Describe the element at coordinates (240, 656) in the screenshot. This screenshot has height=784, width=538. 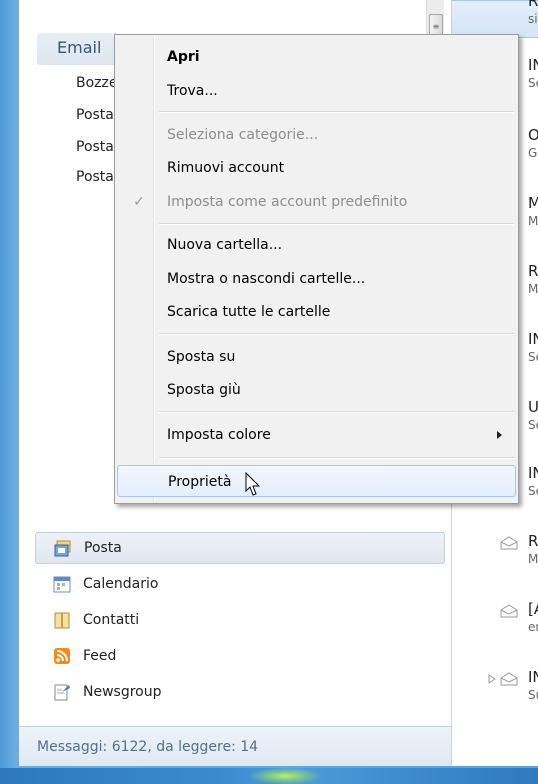
I see `nav-item-feed: Feed` at that location.